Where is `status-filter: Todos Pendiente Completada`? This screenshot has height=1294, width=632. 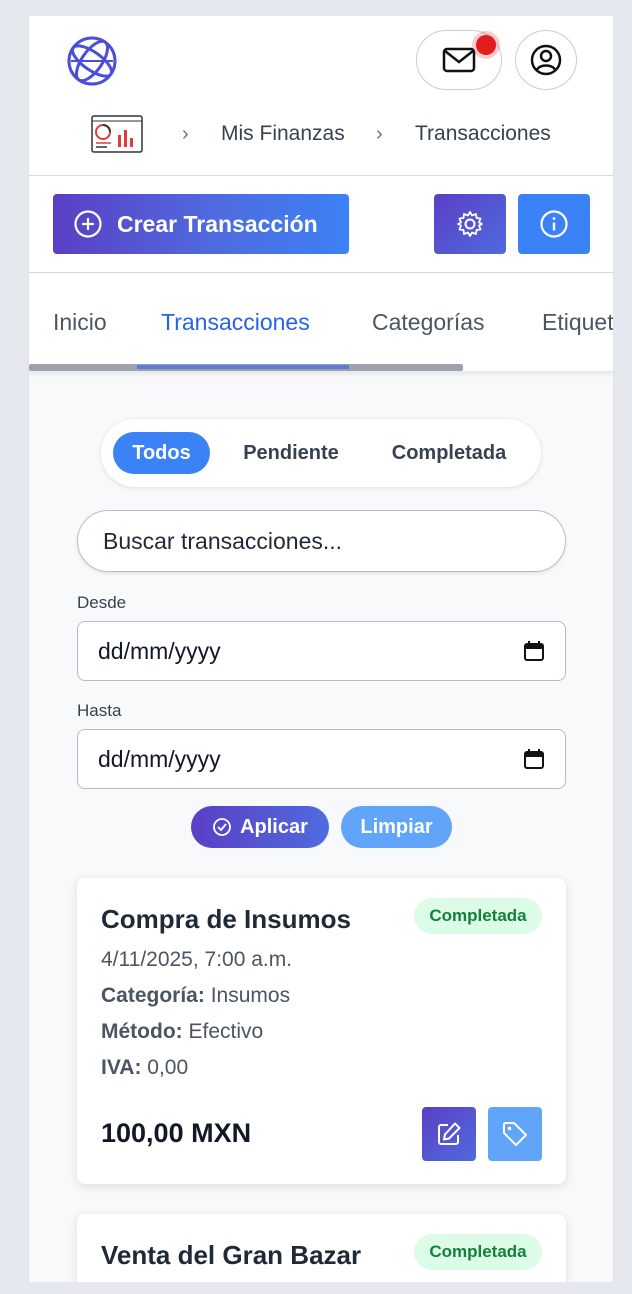
status-filter: Todos Pendiente Completada is located at coordinates (321, 453).